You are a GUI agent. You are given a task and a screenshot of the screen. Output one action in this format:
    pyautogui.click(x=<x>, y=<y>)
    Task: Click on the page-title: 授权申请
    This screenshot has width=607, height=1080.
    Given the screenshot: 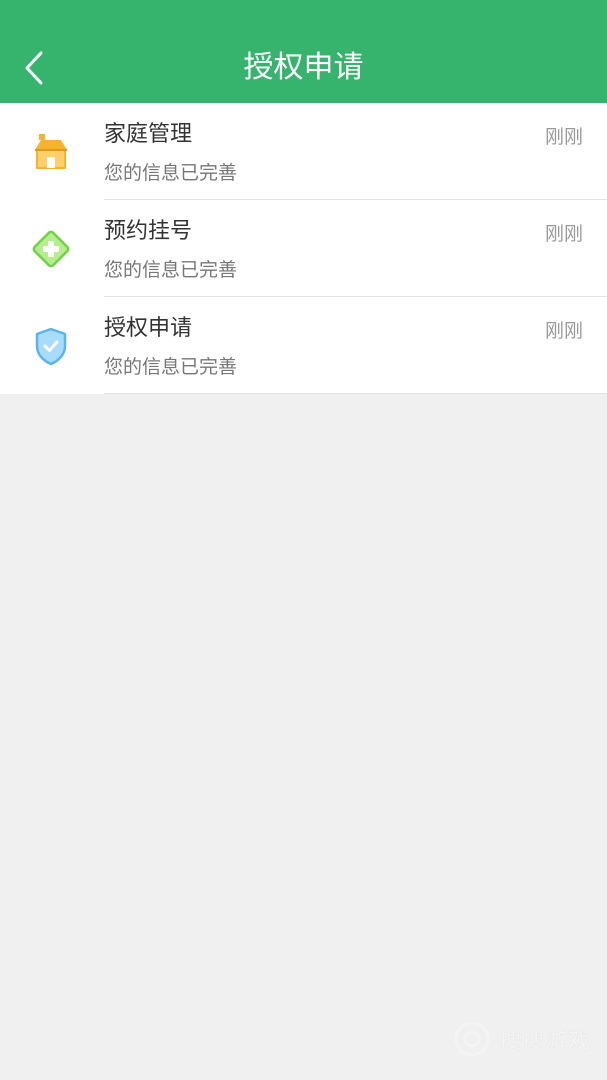 What is the action you would take?
    pyautogui.click(x=303, y=67)
    